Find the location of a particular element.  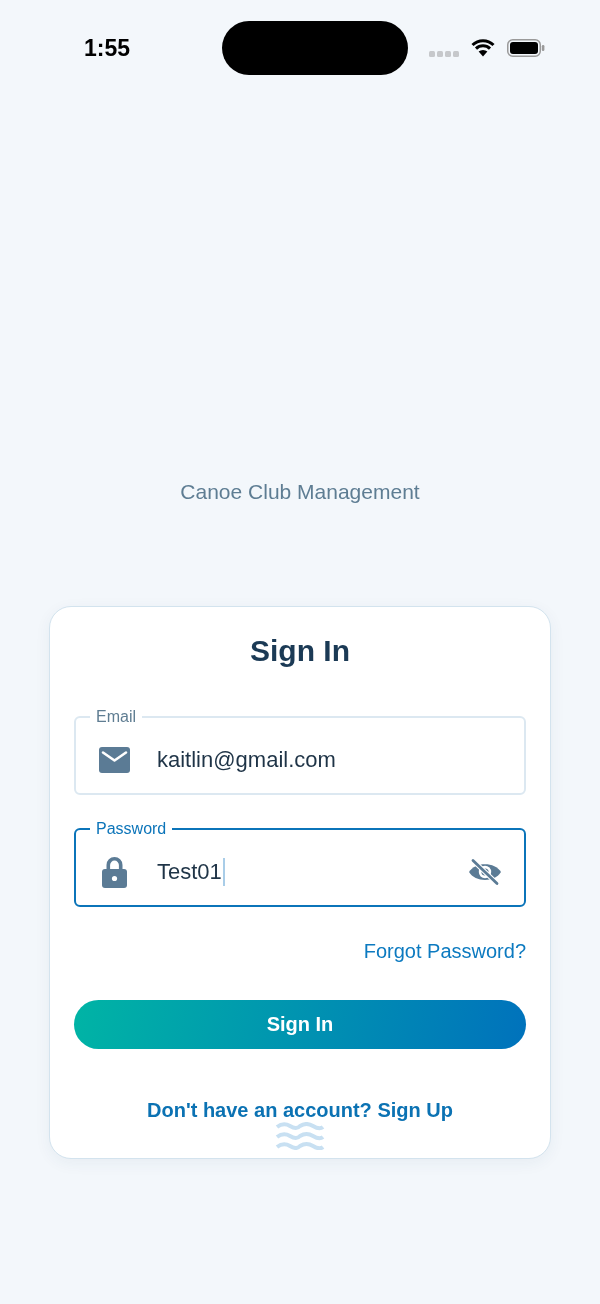

forgot-password-link: Forgot Password? is located at coordinates (444, 951).